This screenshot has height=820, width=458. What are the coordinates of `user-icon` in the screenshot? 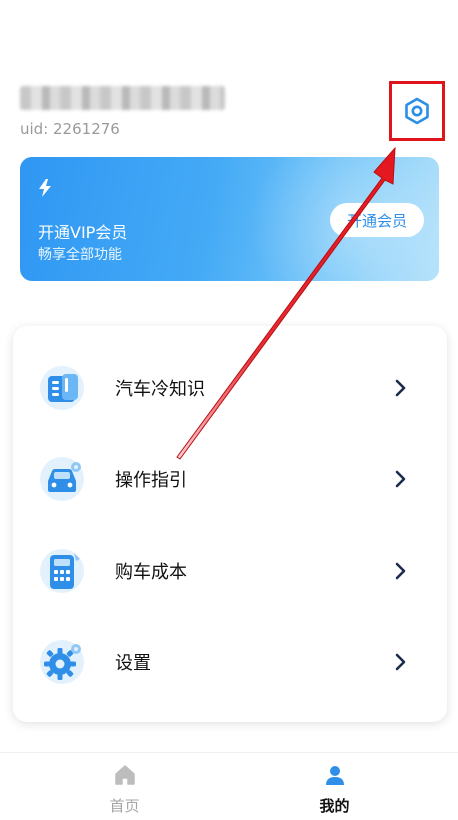 It's located at (334, 775).